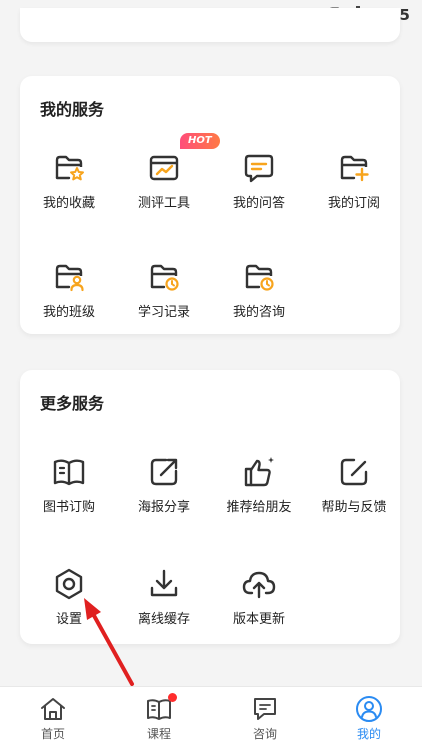 The image size is (422, 750). I want to click on service-my-subscriptions: 我的订阅, so click(354, 180).